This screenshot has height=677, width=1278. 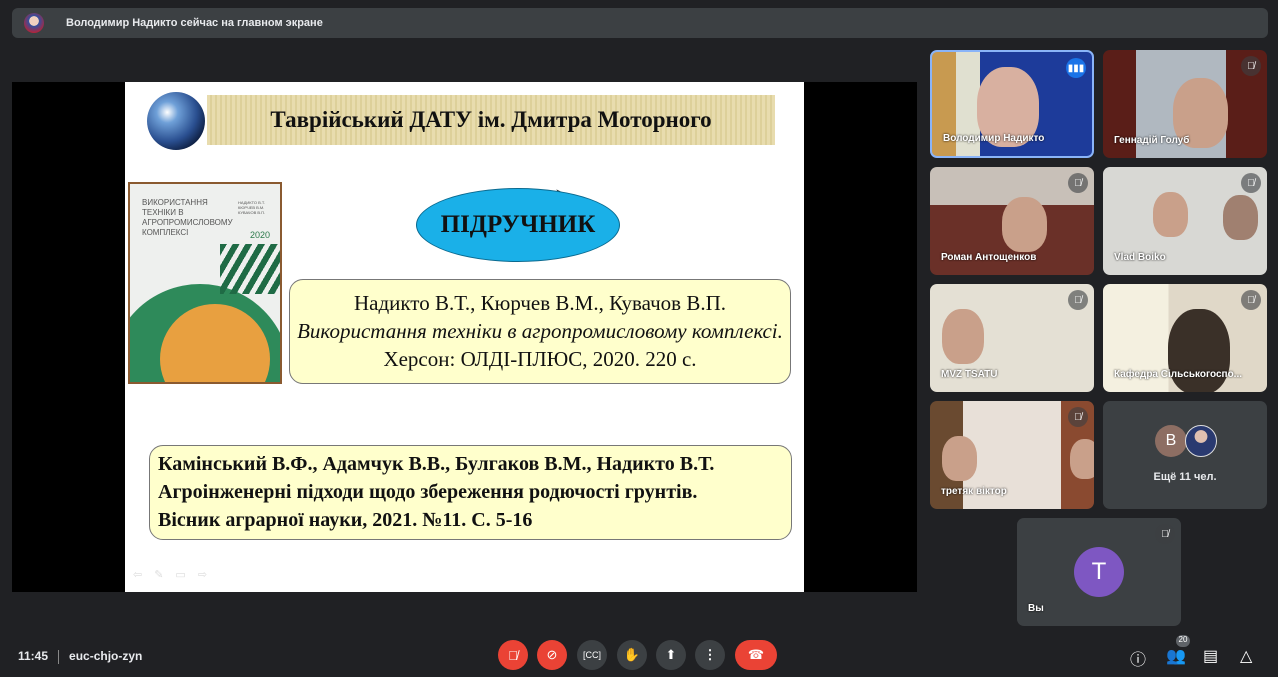 I want to click on more-vert-icon: ⋮, so click(x=710, y=654).